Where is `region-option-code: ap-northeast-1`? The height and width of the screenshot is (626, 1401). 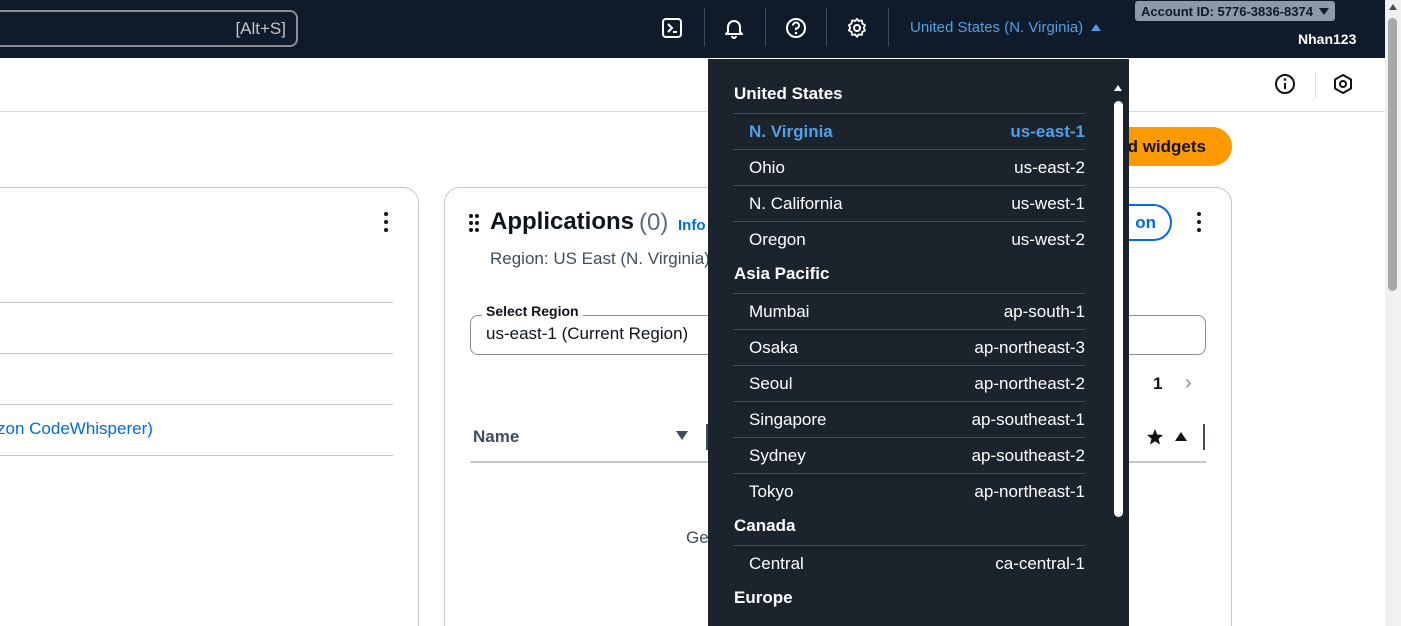 region-option-code: ap-northeast-1 is located at coordinates (1029, 491).